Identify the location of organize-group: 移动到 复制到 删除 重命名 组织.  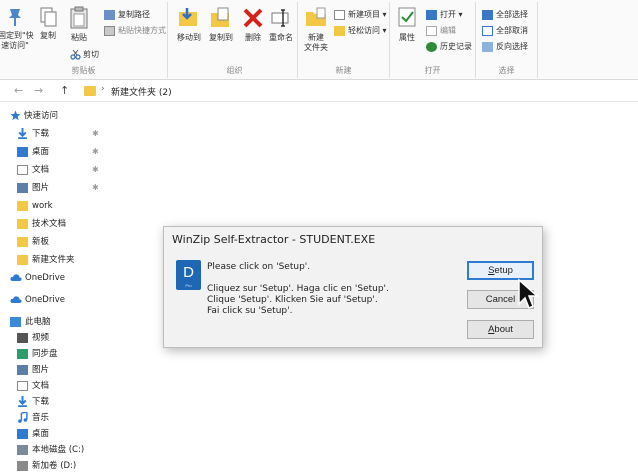
(235, 40).